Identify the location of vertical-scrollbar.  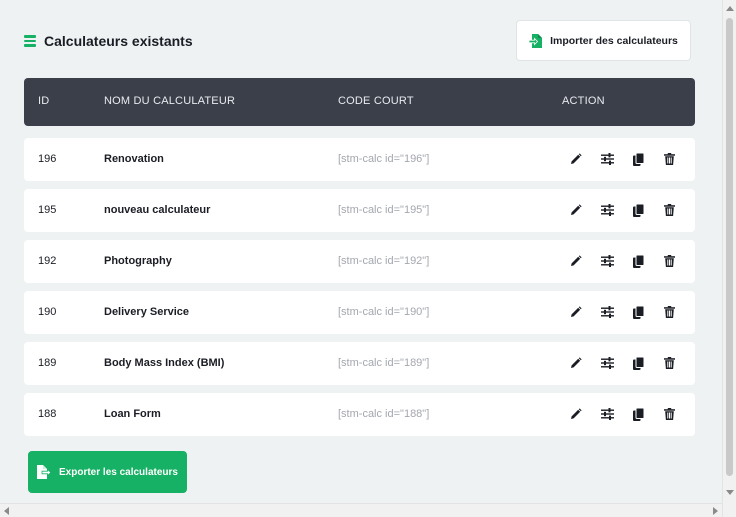
(729, 258).